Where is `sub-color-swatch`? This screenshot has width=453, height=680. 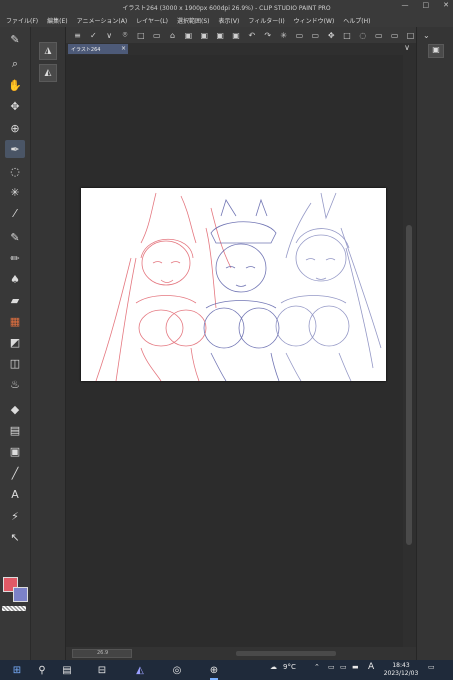
sub-color-swatch is located at coordinates (20, 594).